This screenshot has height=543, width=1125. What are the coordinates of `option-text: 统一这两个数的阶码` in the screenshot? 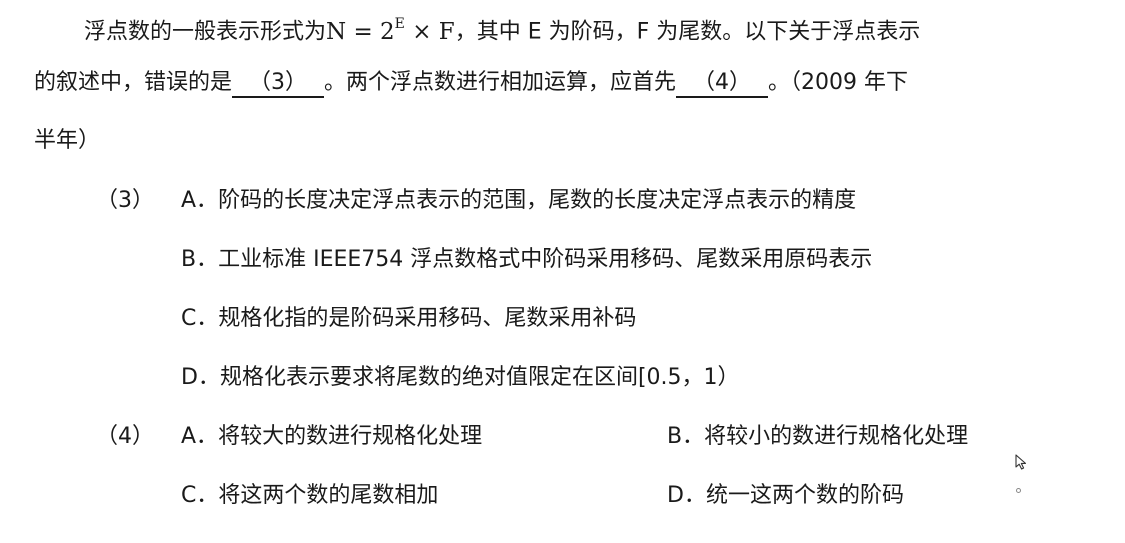 It's located at (804, 495).